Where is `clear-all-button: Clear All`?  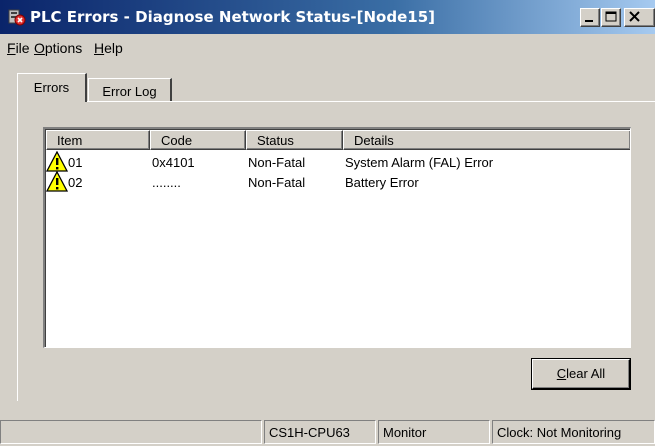
clear-all-button: Clear All is located at coordinates (581, 374).